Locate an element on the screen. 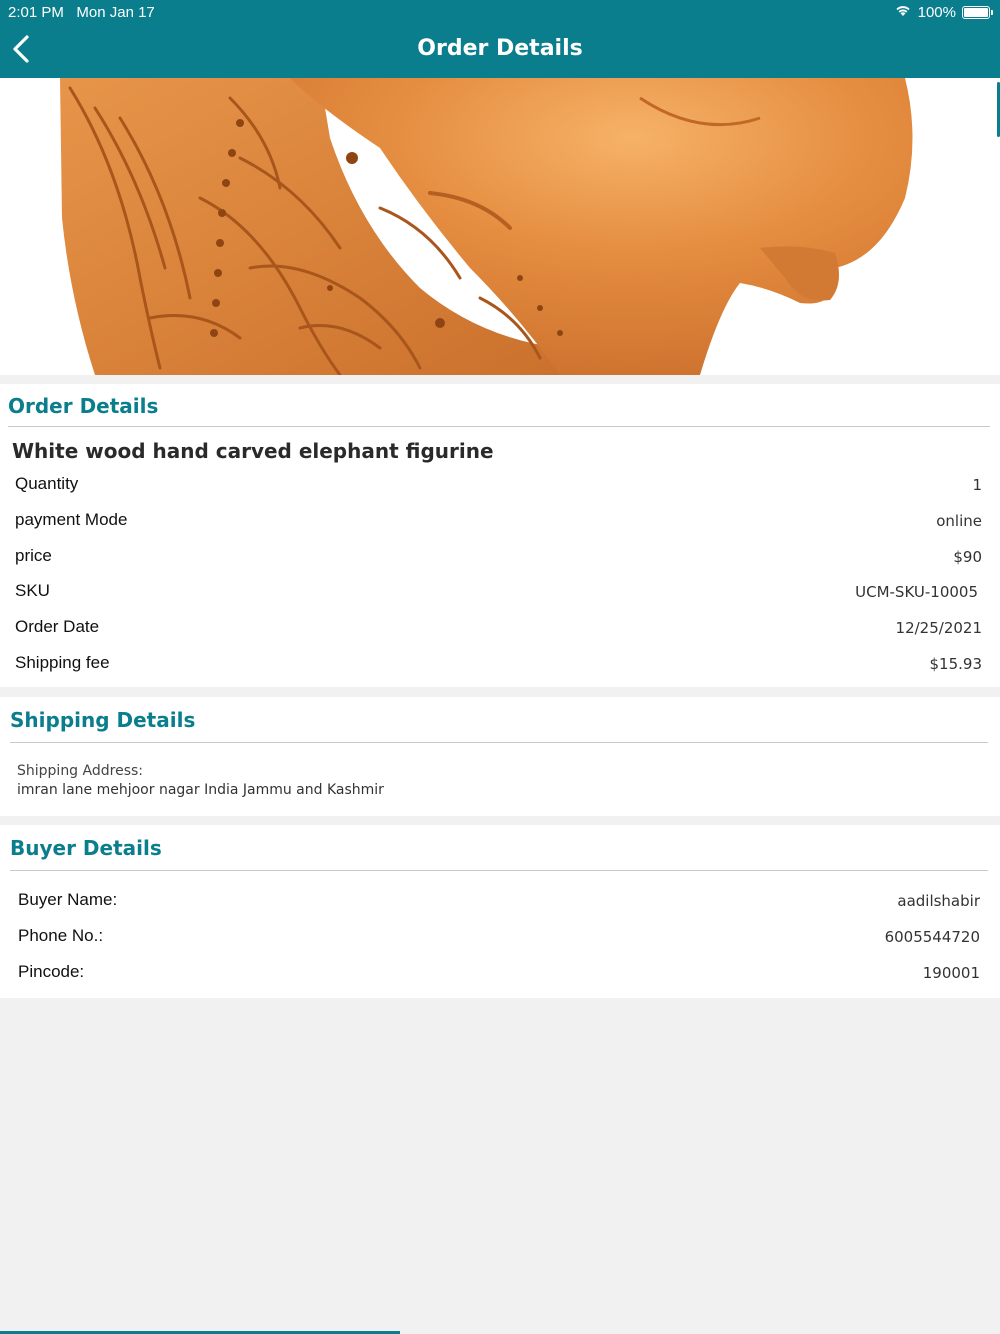 This screenshot has width=1000, height=1334. price-label: price is located at coordinates (33, 555).